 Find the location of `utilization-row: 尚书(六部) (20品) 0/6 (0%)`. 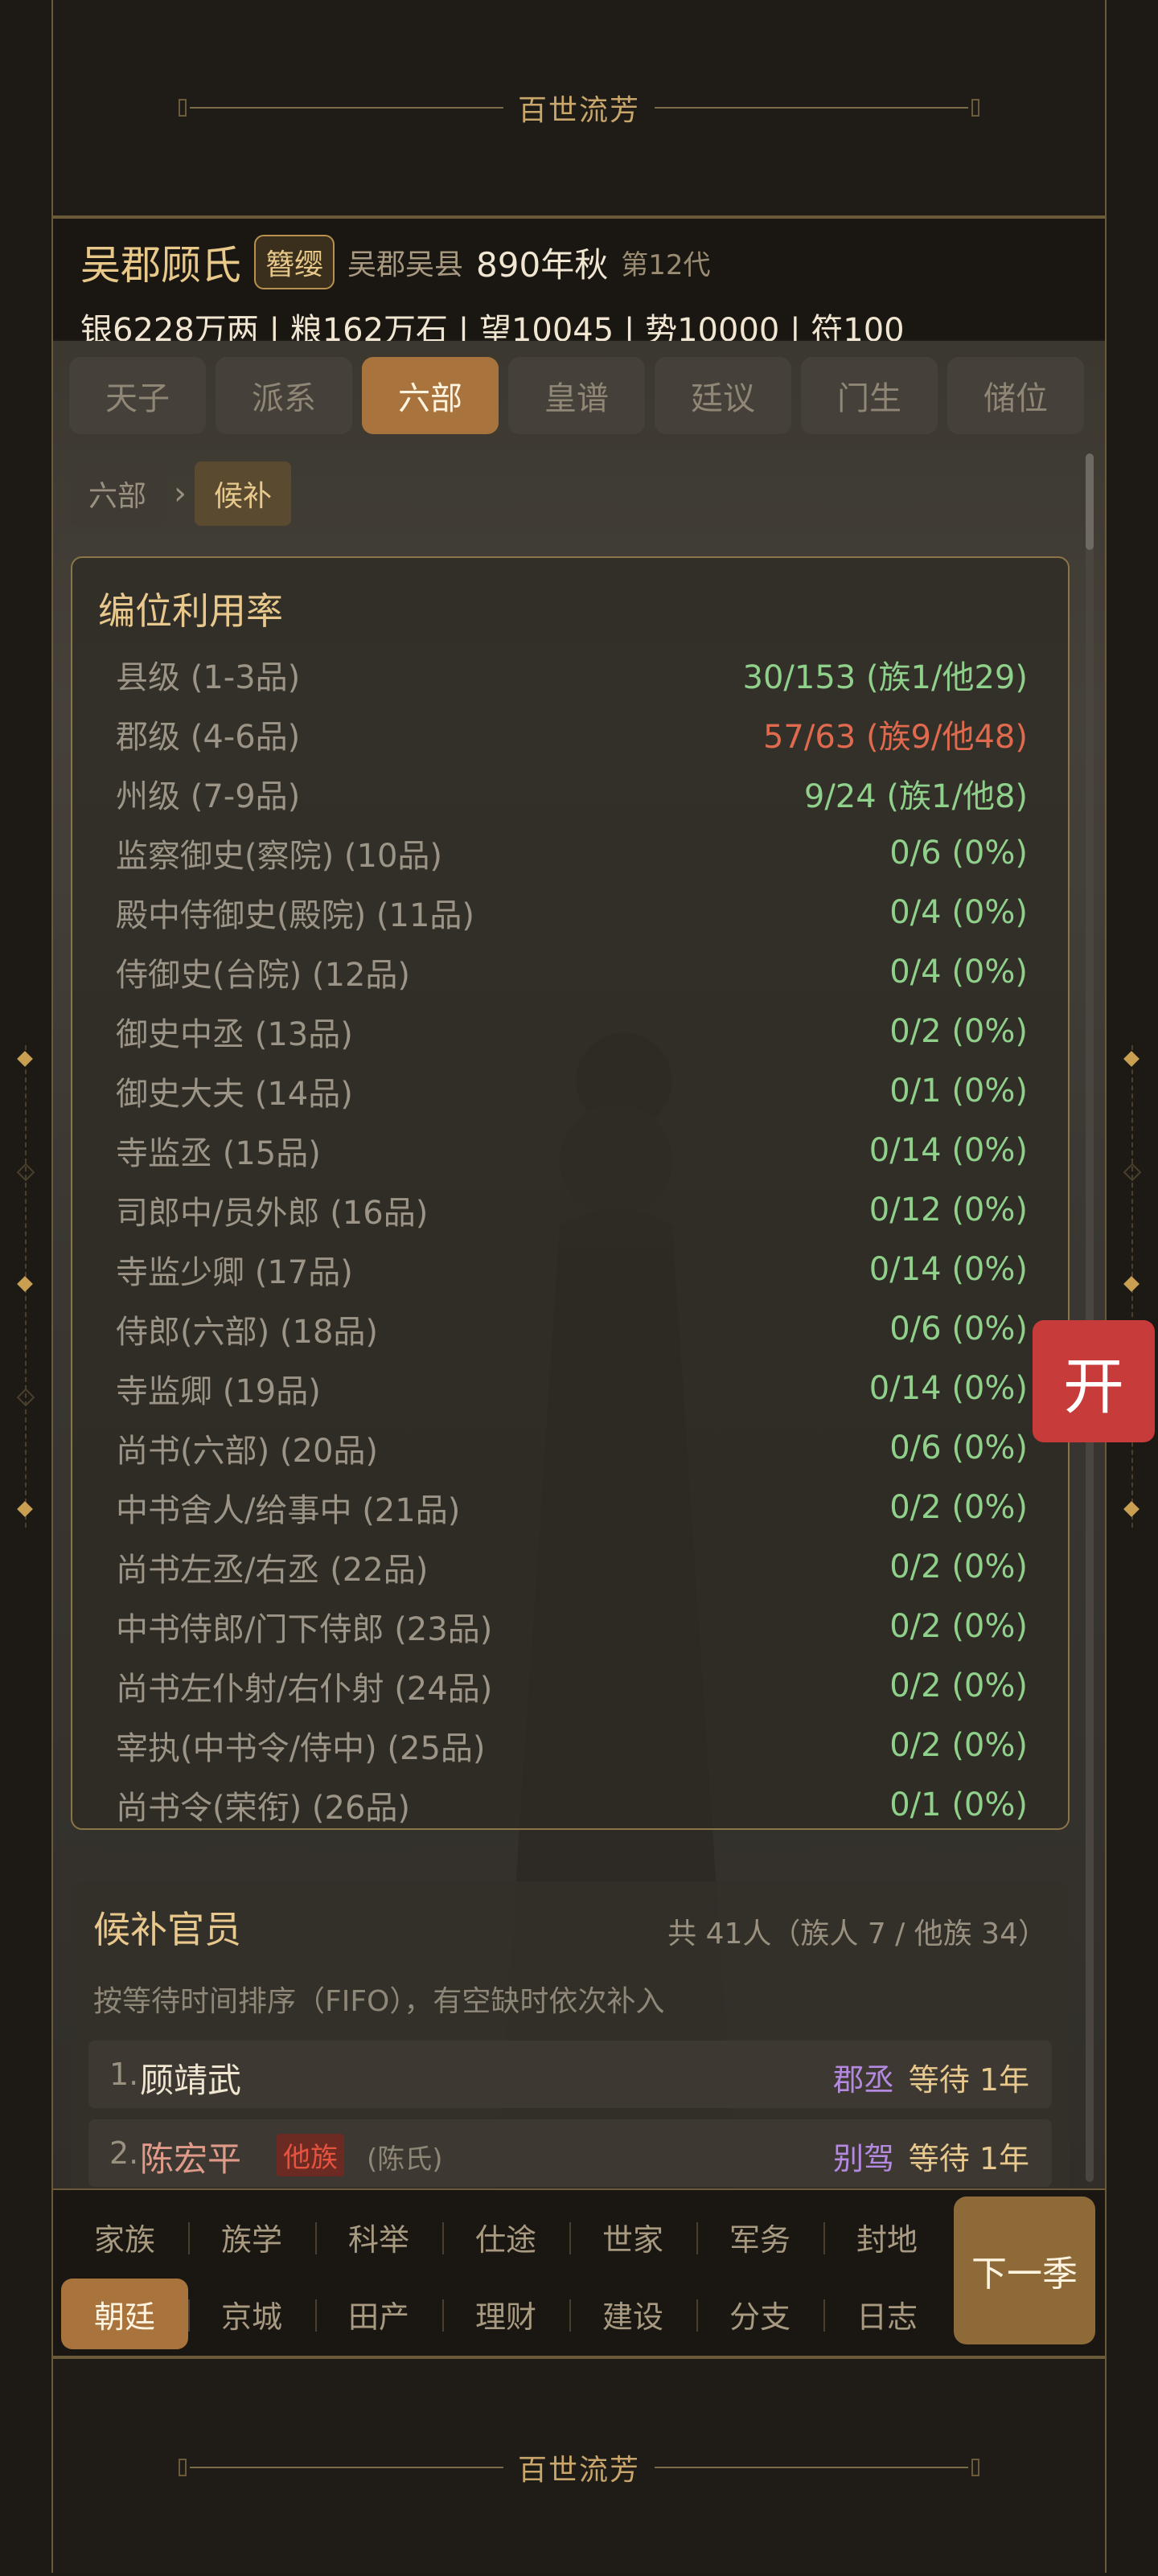

utilization-row: 尚书(六部) (20品) 0/6 (0%) is located at coordinates (572, 1448).